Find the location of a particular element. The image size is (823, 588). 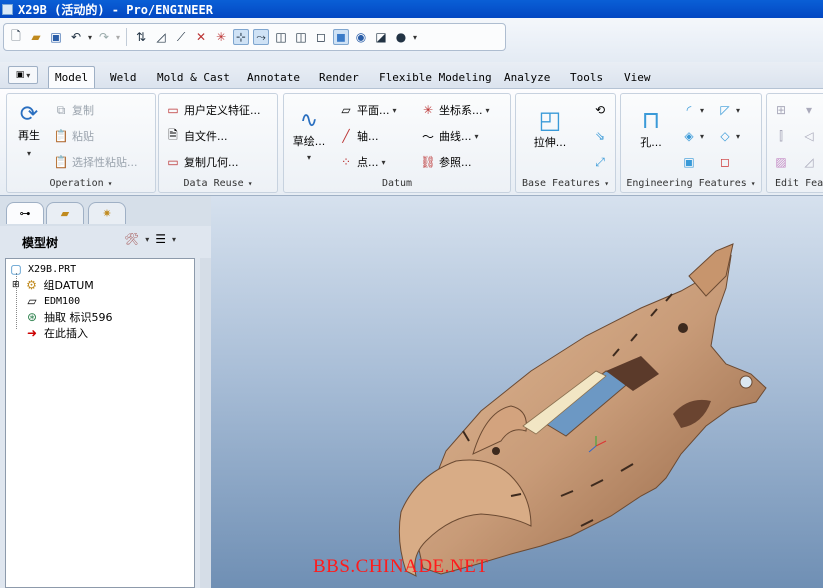

appearance-icon: ● is located at coordinates (401, 37).